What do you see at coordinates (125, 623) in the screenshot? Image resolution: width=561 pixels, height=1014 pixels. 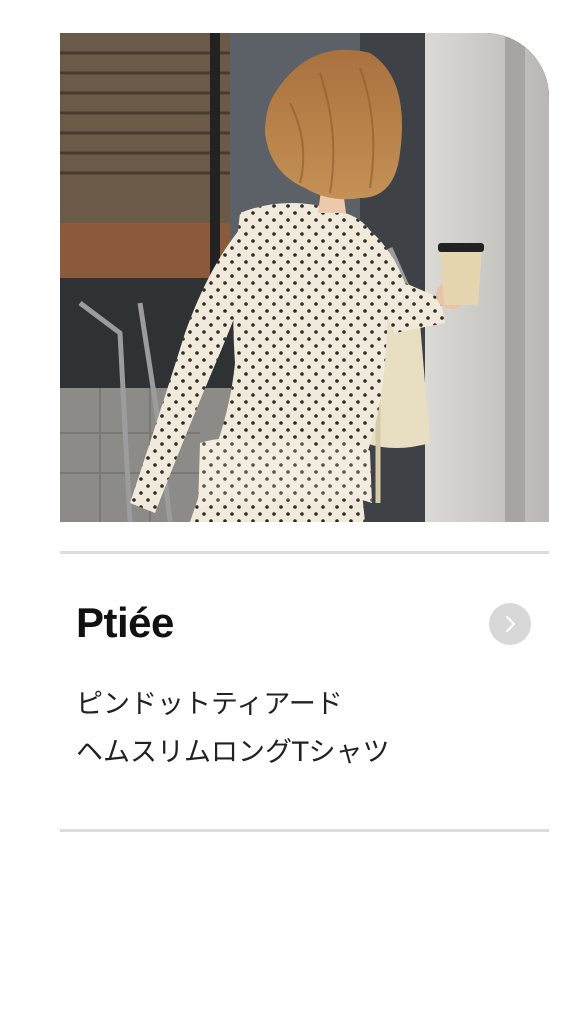 I see `brand-name: Ptiée` at bounding box center [125, 623].